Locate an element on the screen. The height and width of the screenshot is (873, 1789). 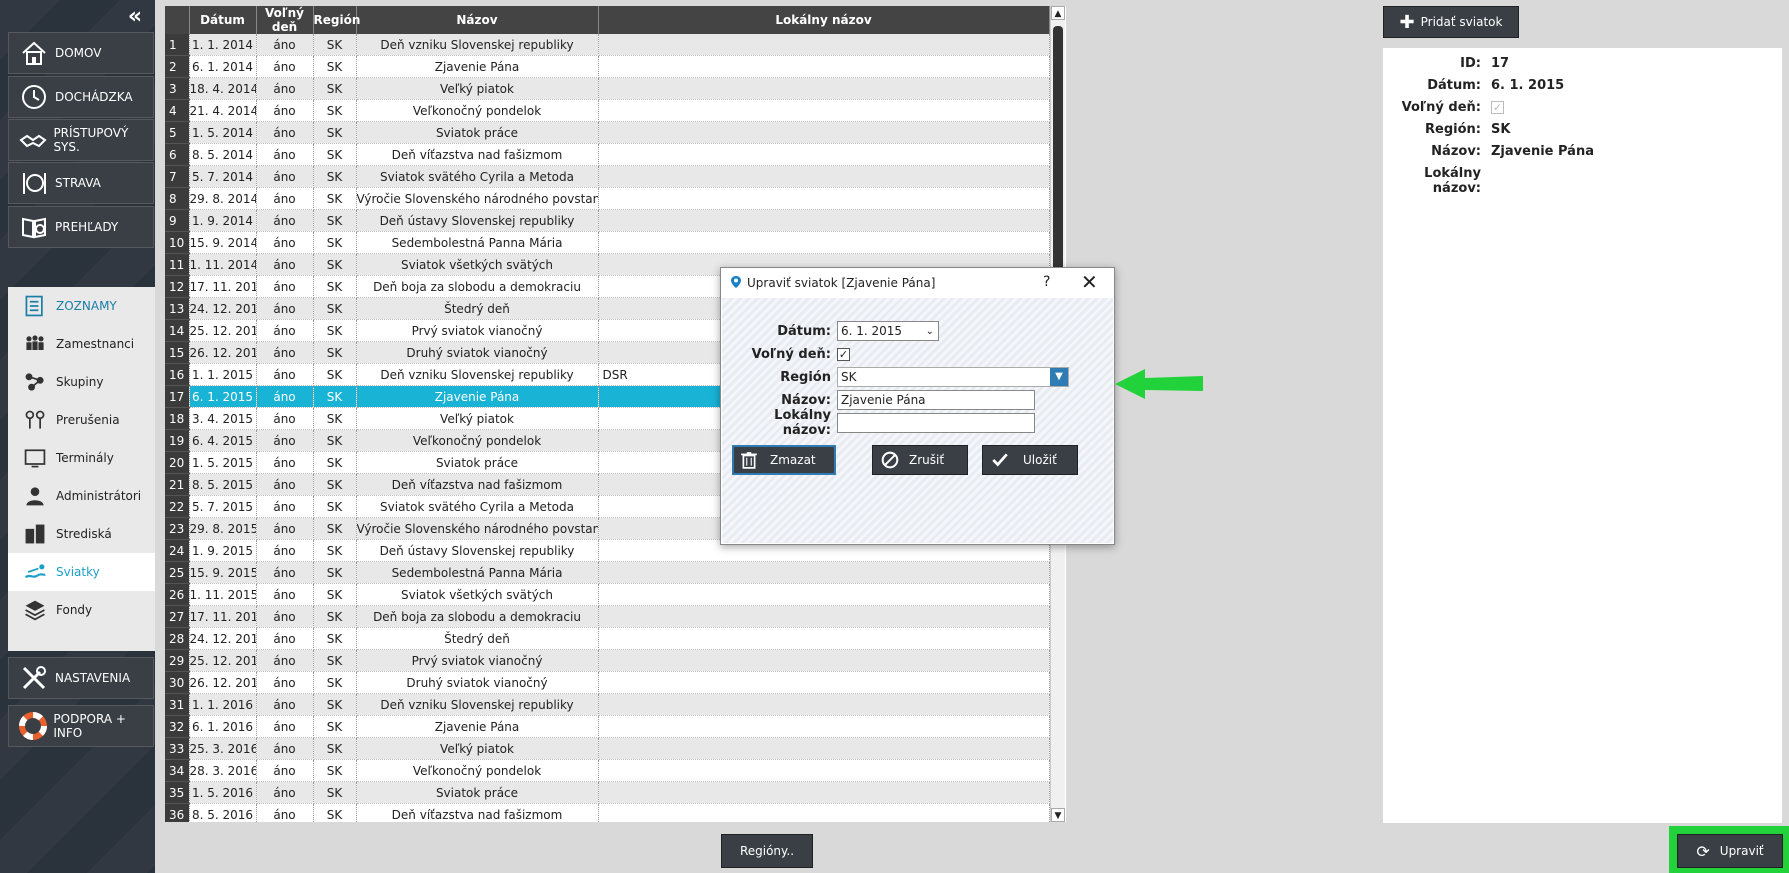
submenu-item-layers: Fondy is located at coordinates (81, 610).